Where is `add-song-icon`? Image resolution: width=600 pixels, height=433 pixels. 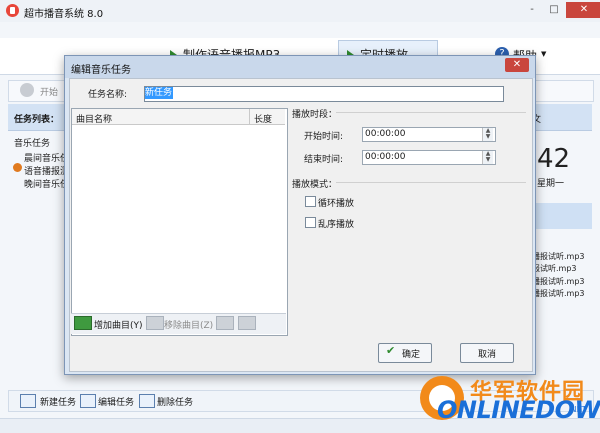
add-song-icon is located at coordinates (83, 323).